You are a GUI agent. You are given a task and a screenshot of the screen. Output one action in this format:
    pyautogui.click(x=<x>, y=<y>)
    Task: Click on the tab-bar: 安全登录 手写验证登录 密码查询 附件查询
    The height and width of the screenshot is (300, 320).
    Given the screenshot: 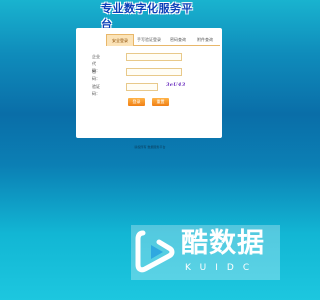 What is the action you would take?
    pyautogui.click(x=163, y=40)
    